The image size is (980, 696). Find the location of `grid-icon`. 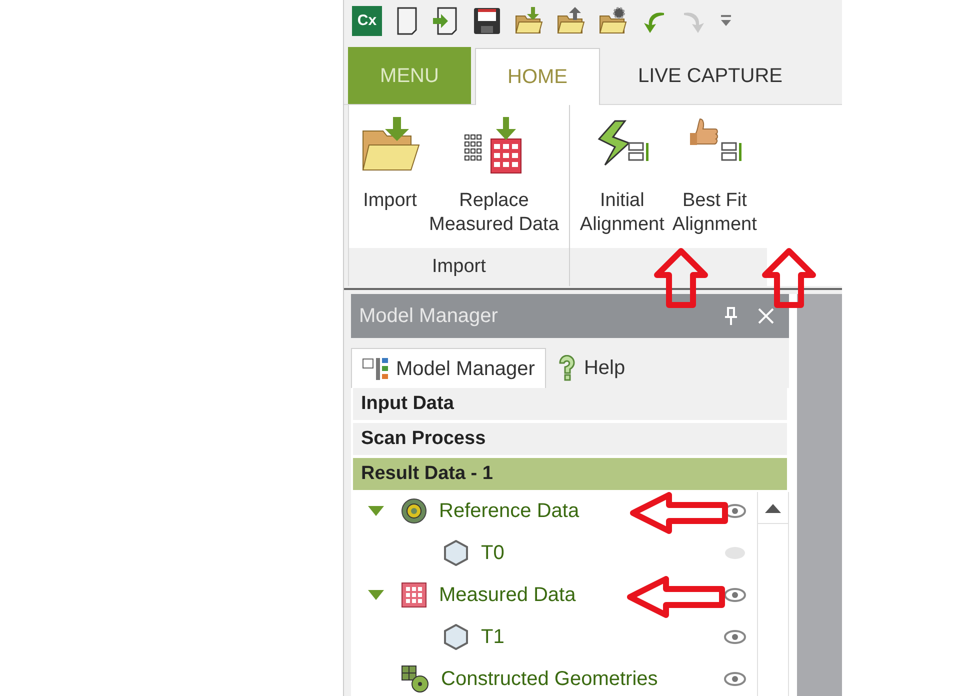

grid-icon is located at coordinates (414, 595).